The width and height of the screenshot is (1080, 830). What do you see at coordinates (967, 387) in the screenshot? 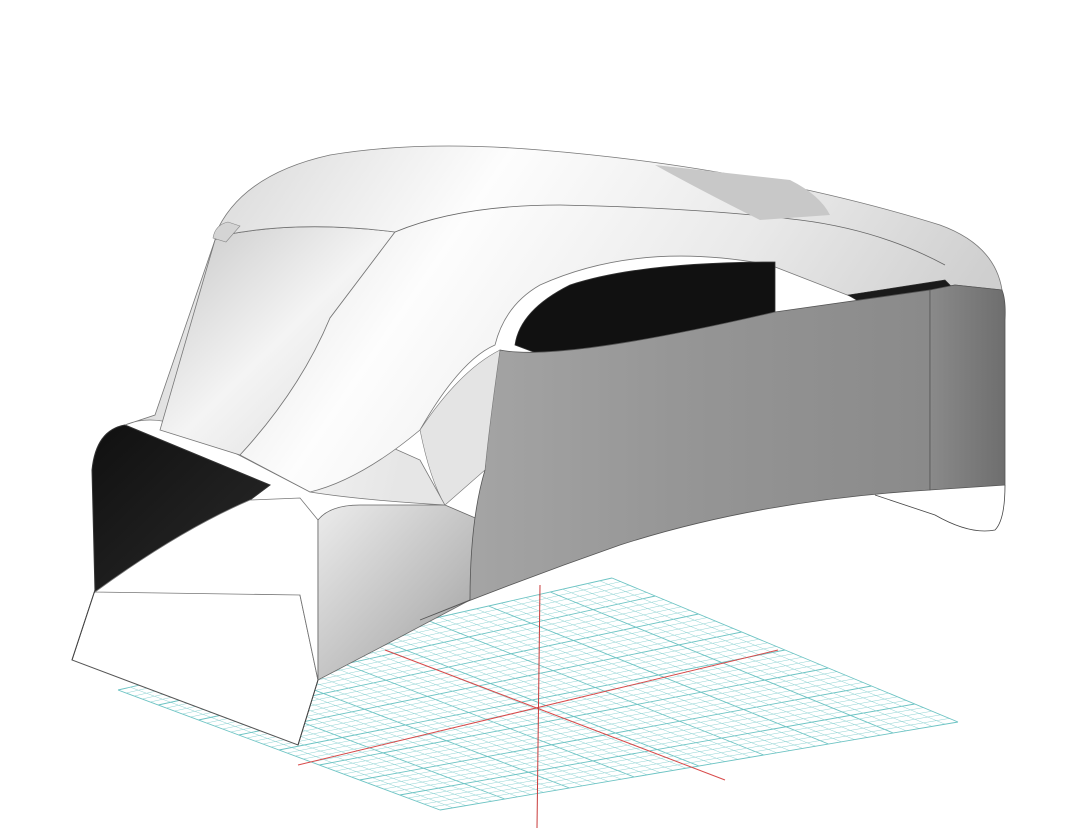
I see `rear-end-panel` at bounding box center [967, 387].